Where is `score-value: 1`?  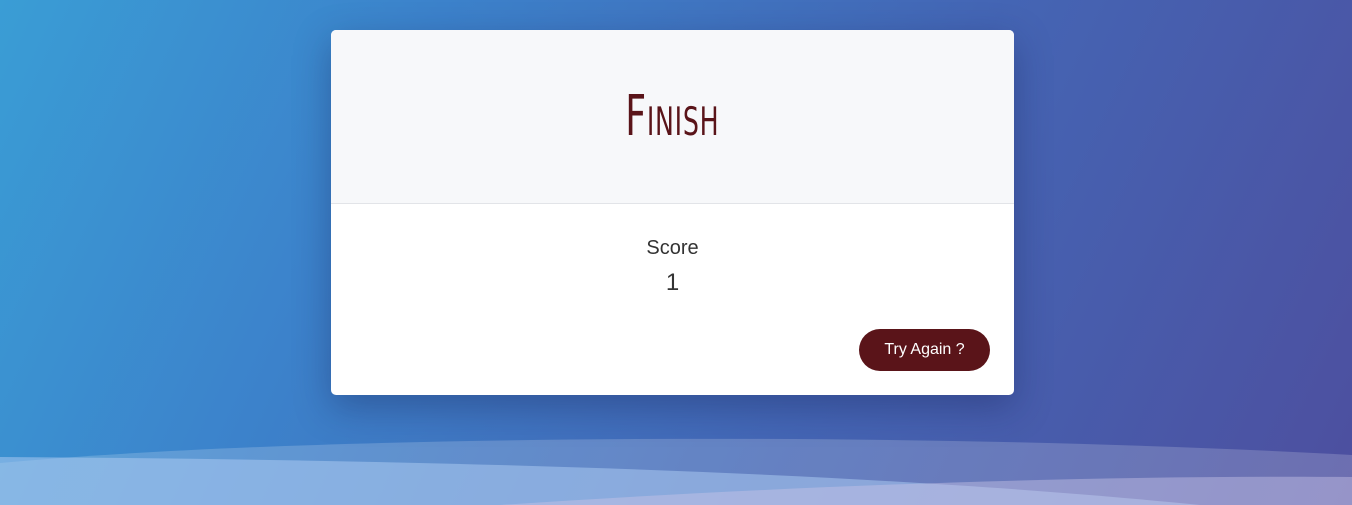
score-value: 1 is located at coordinates (672, 282).